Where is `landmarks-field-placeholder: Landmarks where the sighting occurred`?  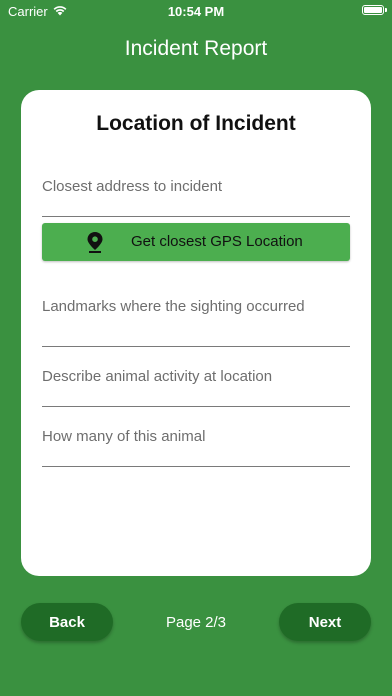 landmarks-field-placeholder: Landmarks where the sighting occurred is located at coordinates (173, 306).